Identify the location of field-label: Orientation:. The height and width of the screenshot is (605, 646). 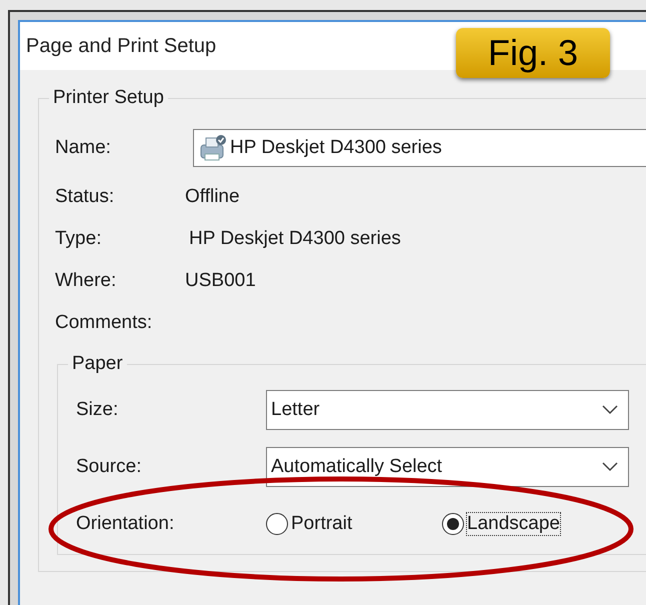
(126, 524).